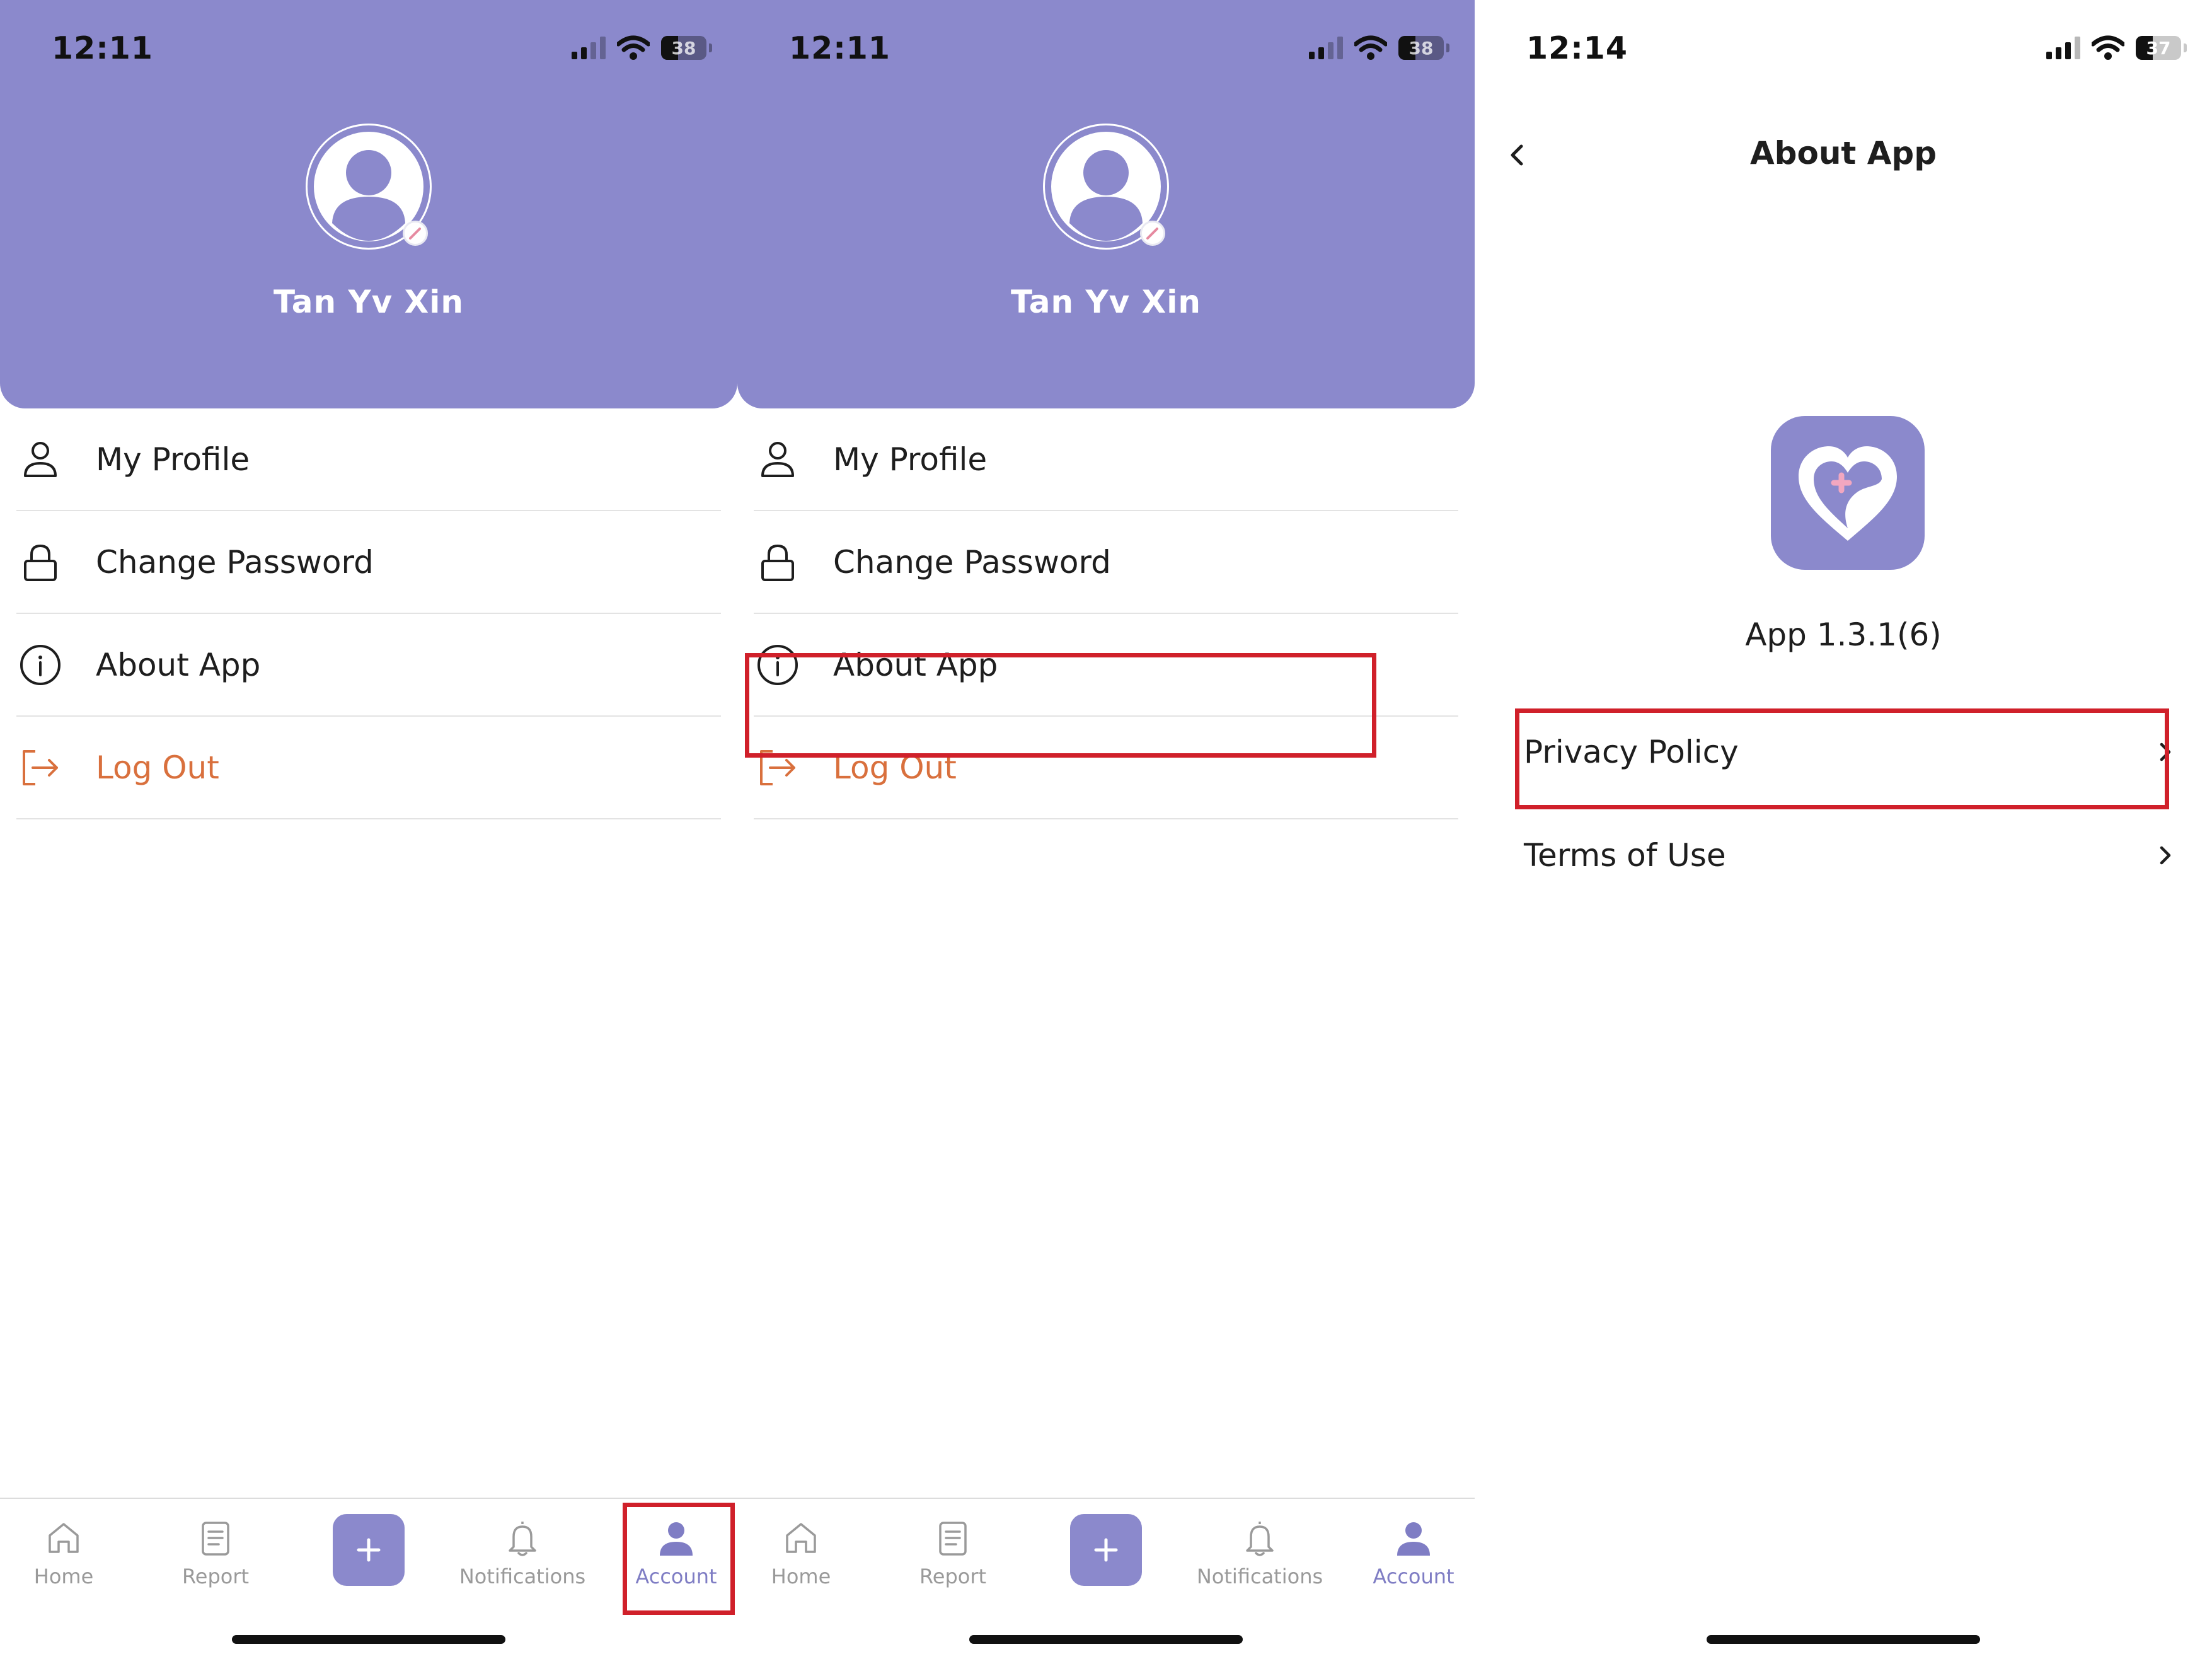  I want to click on chevron-right-icon, so click(2165, 855).